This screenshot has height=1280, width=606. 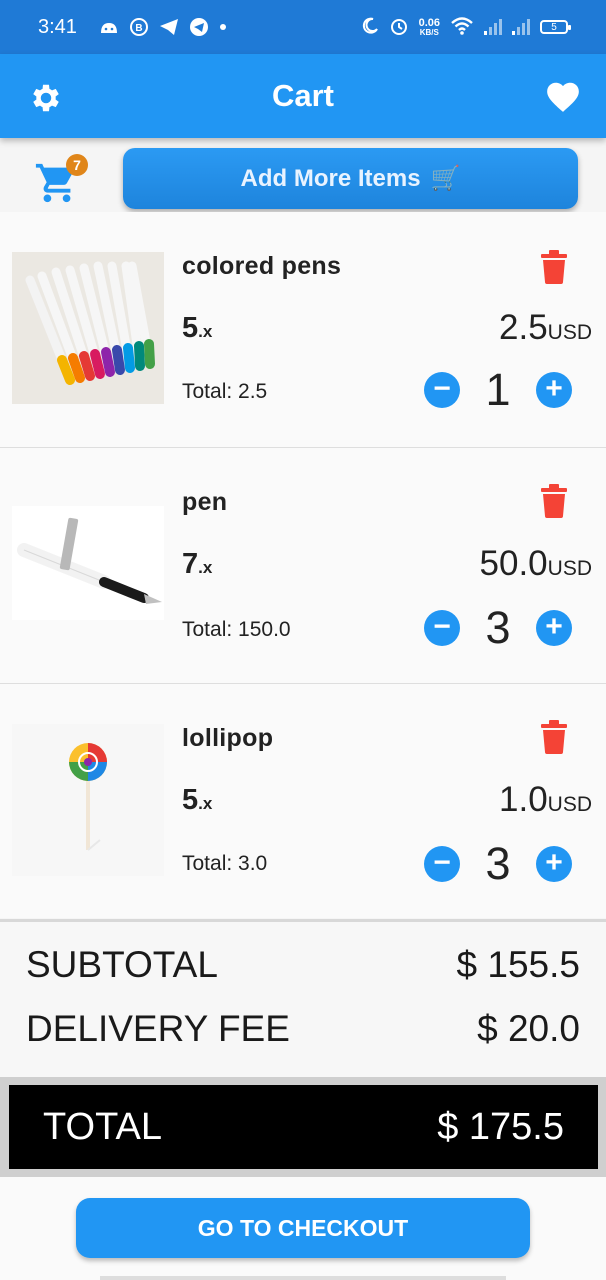 I want to click on checkout-area: GO TO CHECKOUT, so click(x=303, y=1228).